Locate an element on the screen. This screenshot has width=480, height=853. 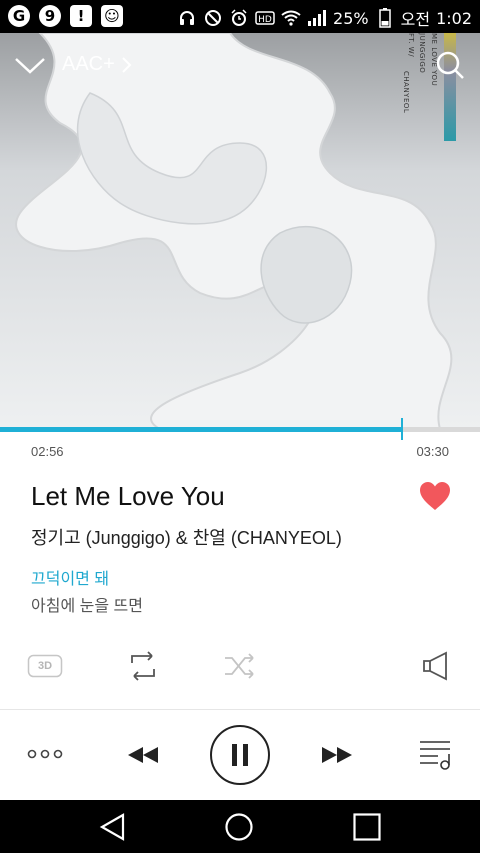
recent-apps-icon is located at coordinates (367, 827).